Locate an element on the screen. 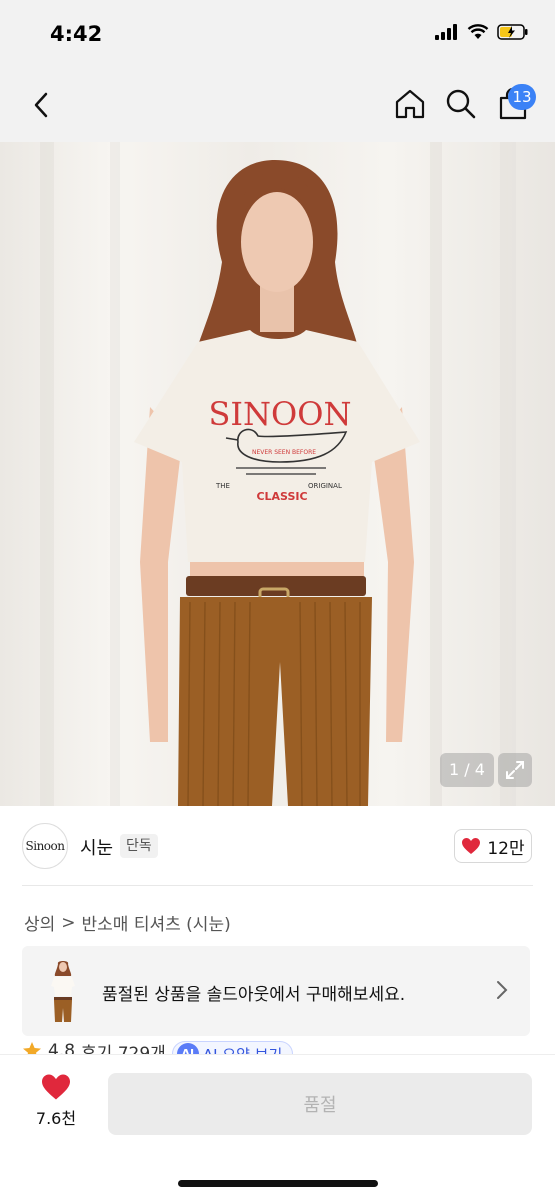 The width and height of the screenshot is (555, 1200). image-counter: 1 / 4 is located at coordinates (467, 770).